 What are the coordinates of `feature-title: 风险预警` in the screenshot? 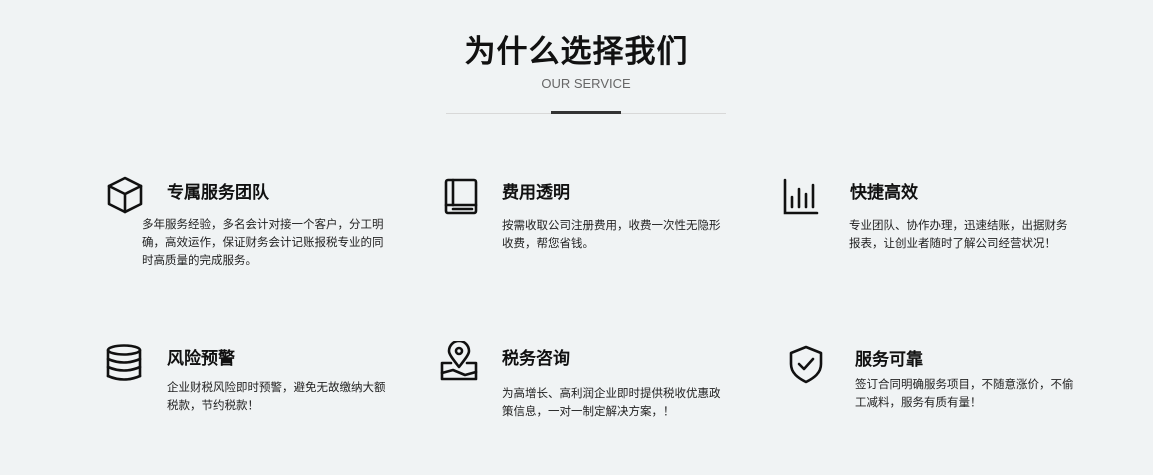 It's located at (201, 359).